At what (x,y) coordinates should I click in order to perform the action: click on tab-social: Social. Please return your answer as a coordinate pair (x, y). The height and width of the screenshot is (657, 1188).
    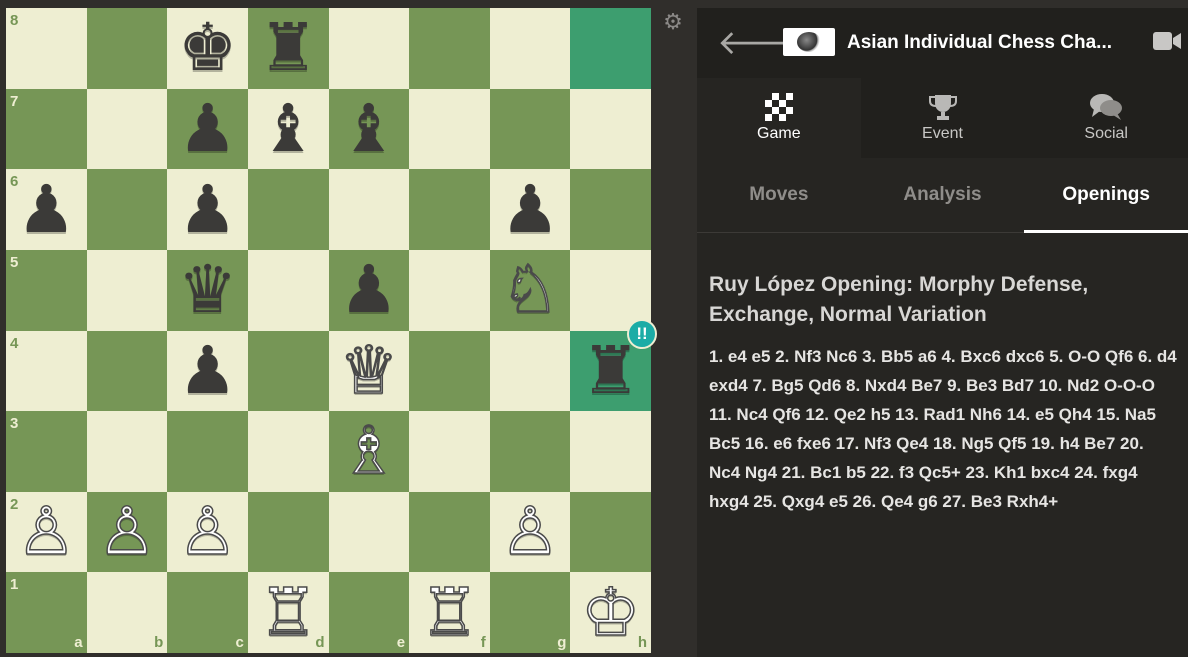
    Looking at the image, I should click on (1106, 118).